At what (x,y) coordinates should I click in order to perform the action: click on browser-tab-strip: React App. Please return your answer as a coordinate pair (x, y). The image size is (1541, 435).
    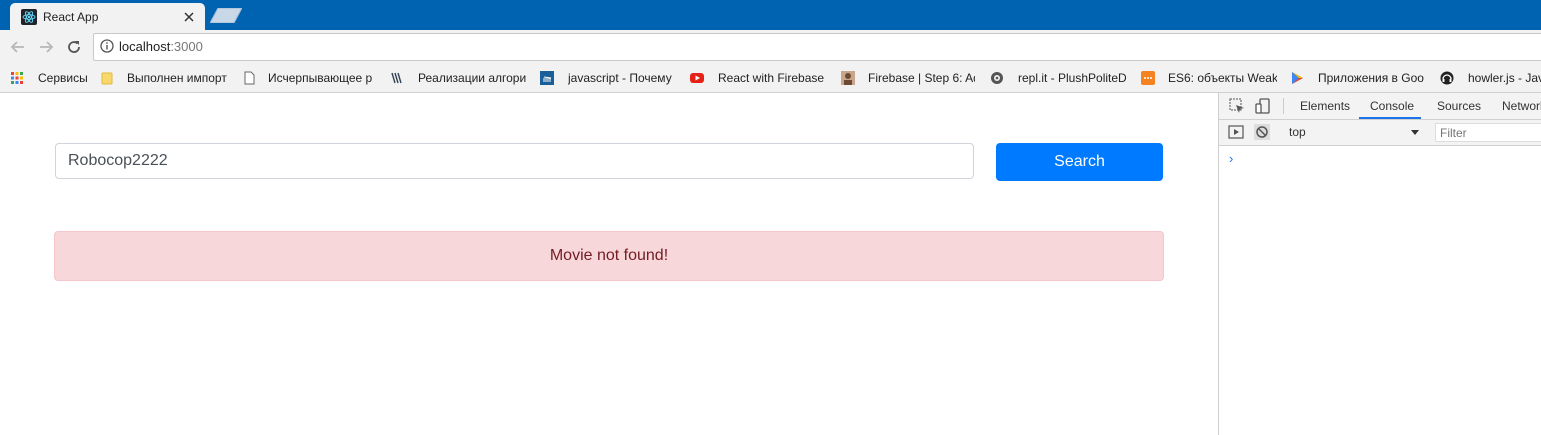
    Looking at the image, I should click on (770, 15).